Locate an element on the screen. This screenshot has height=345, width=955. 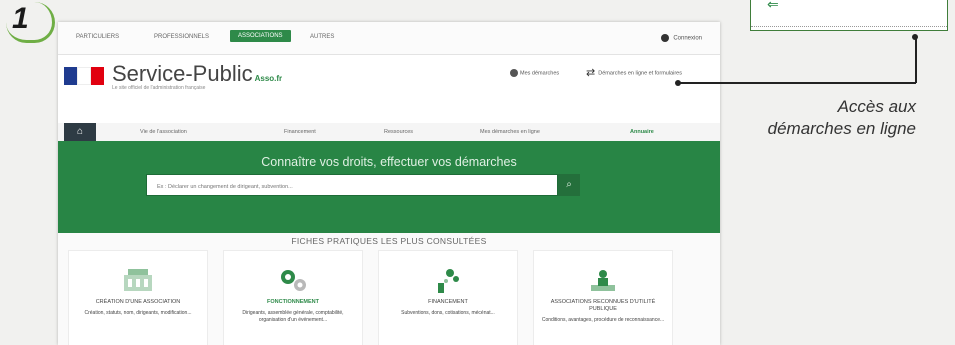
site-title: Service-Public Asso.fr is located at coordinates (197, 74).